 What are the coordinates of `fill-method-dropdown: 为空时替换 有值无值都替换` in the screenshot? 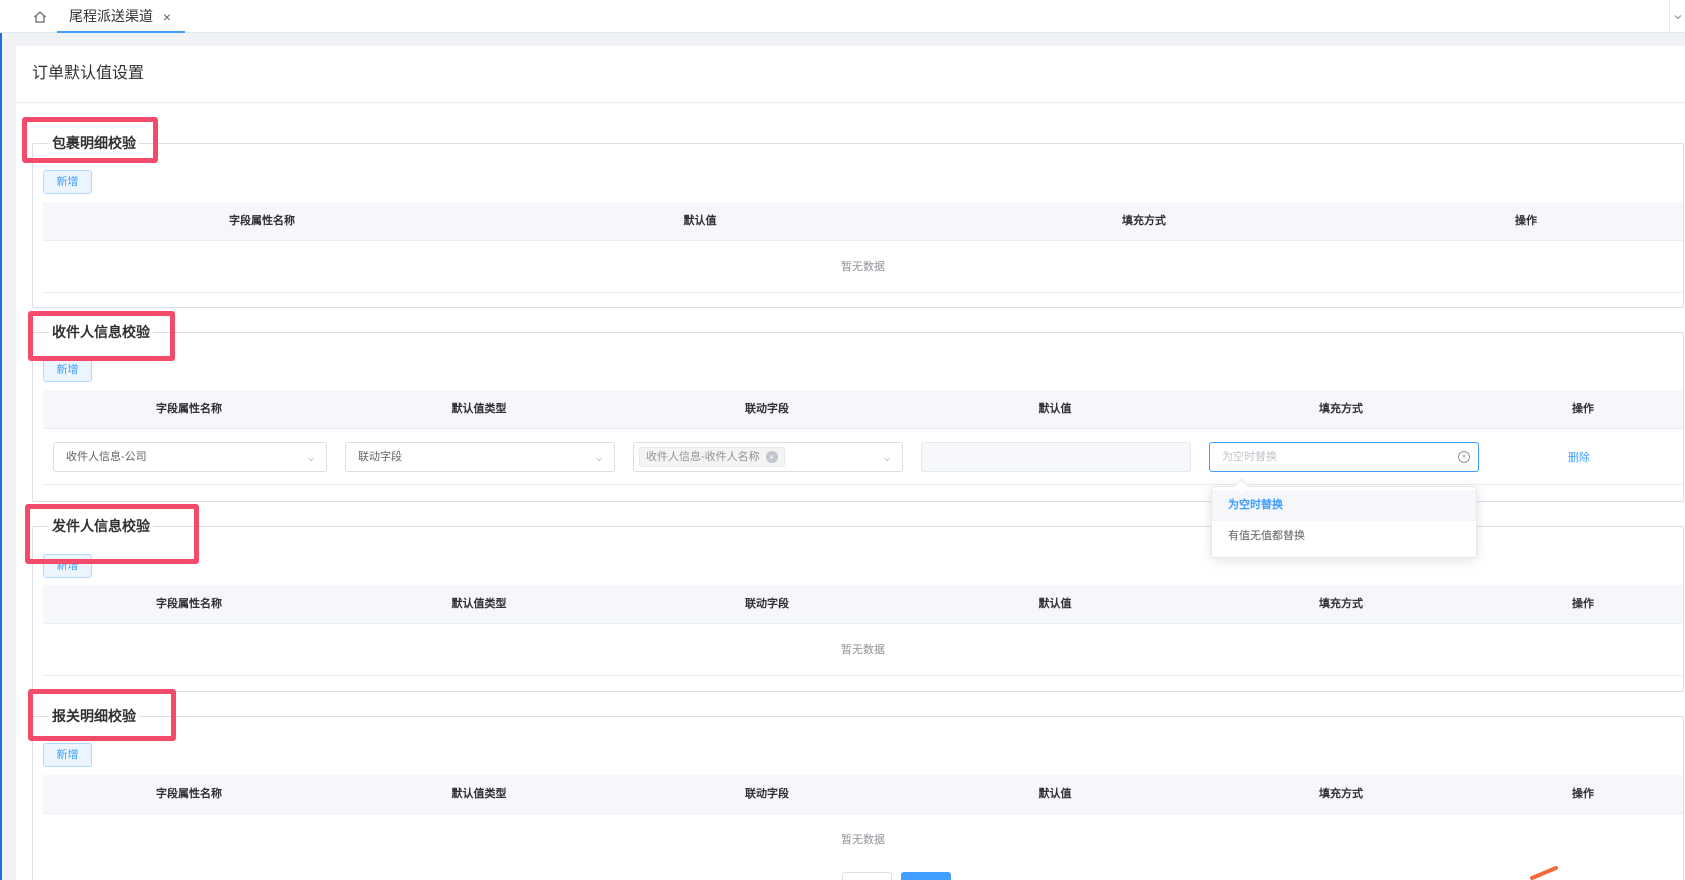 It's located at (1344, 522).